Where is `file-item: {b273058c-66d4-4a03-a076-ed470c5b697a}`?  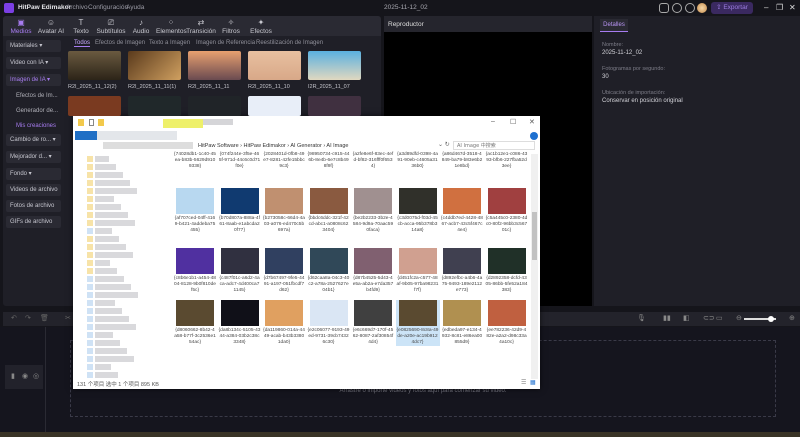
file-item: {b273058c-66d4-4a03-a076-ed470c5b697a} is located at coordinates (284, 211).